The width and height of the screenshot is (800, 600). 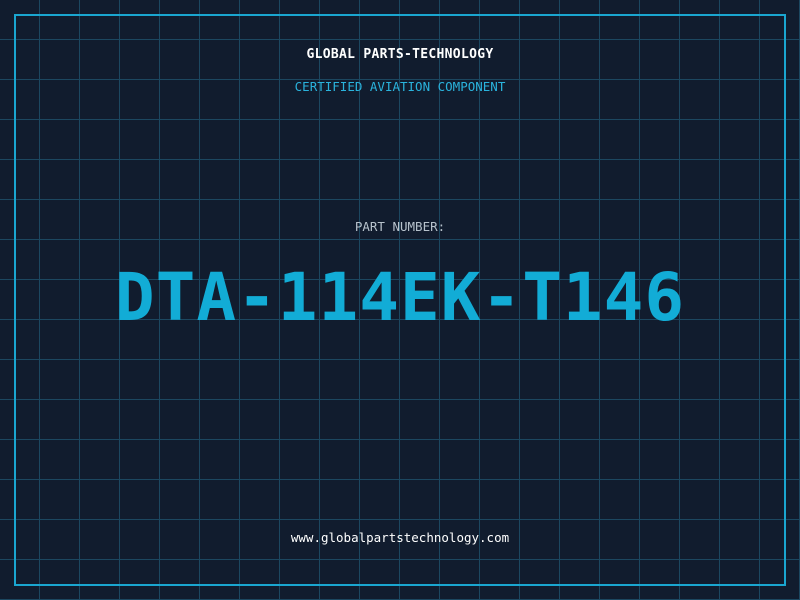 I want to click on part-number-value: DTA-114EK-T146, so click(x=400, y=297).